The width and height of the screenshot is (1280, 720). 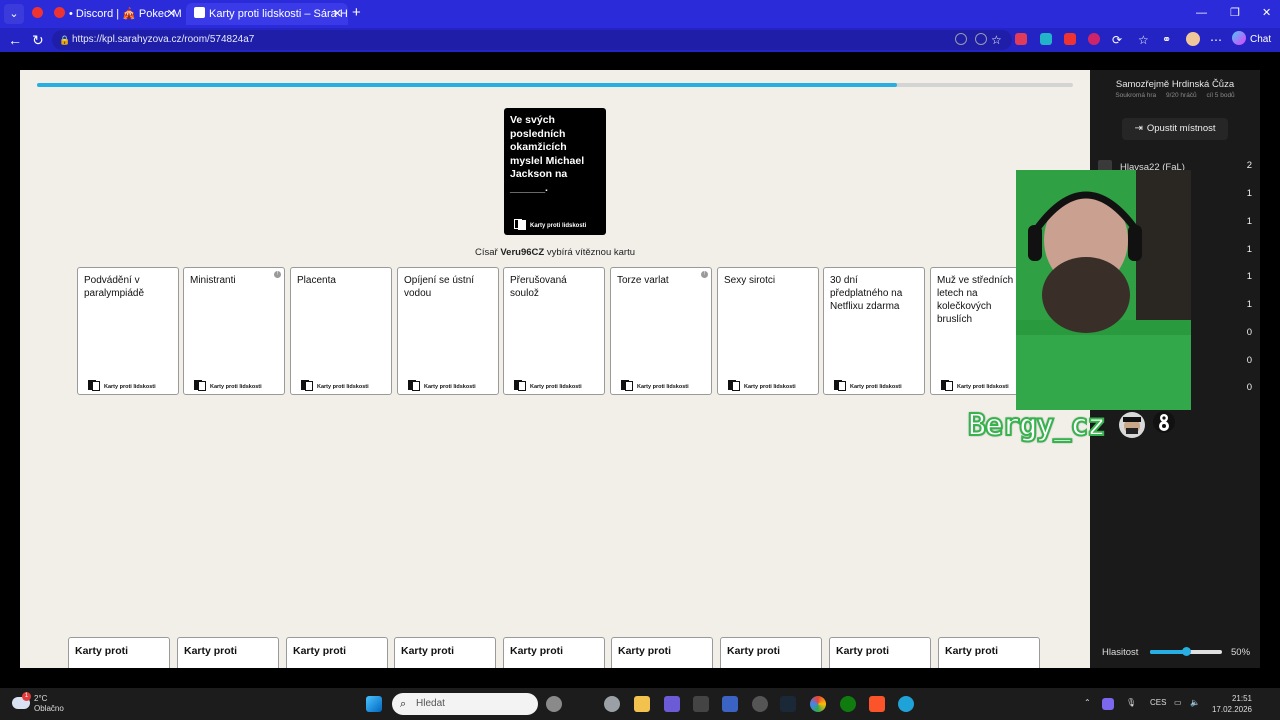 I want to click on bear-logo-icon, so click(x=1164, y=422).